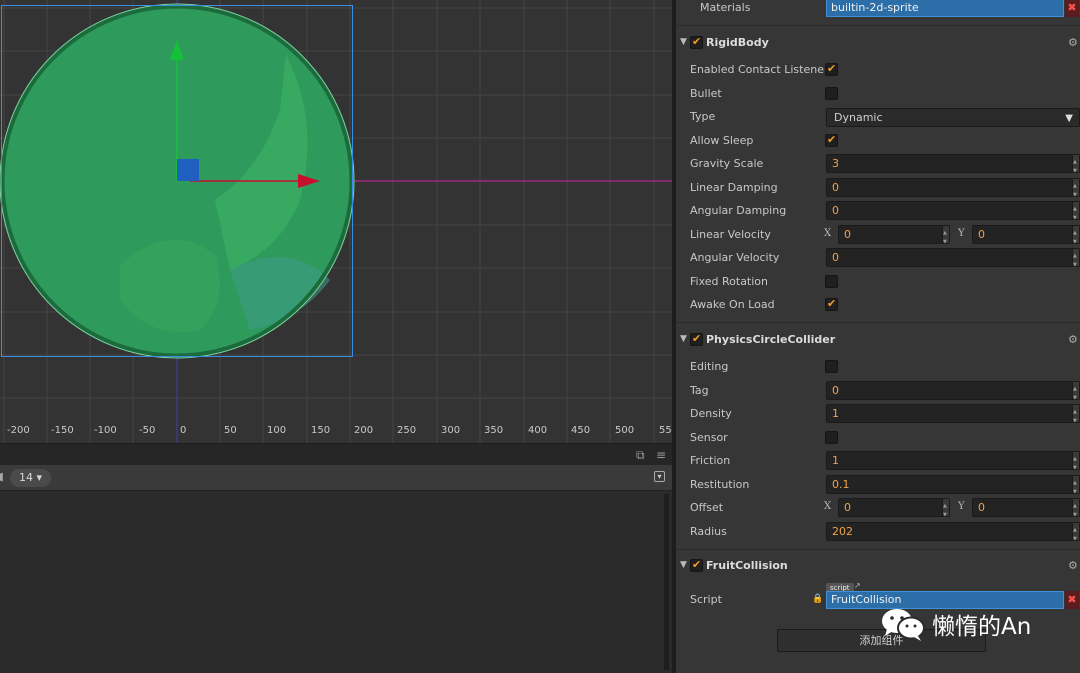 The image size is (1080, 673). I want to click on gravity-scale-row: Gravity Scale 3, so click(878, 166).